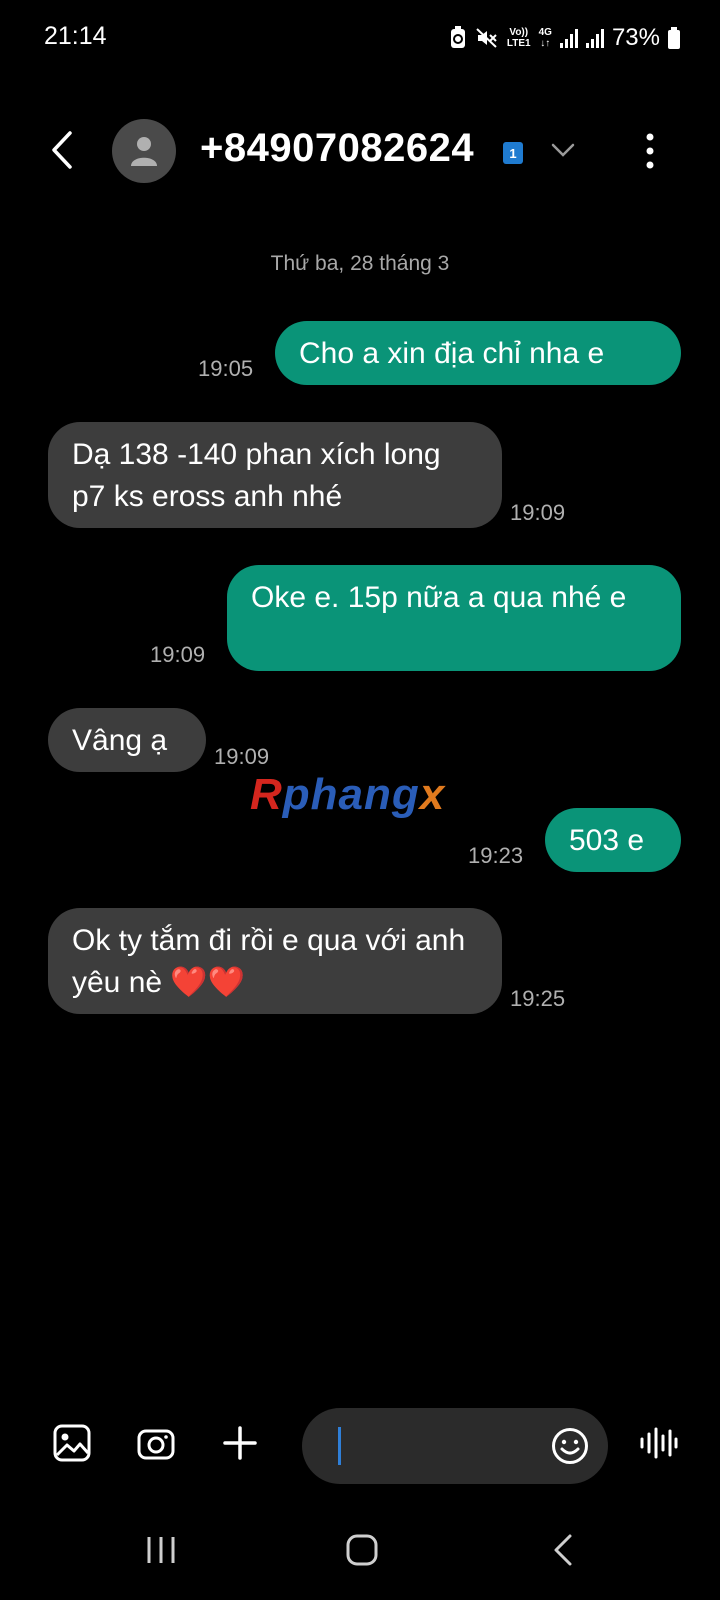 The height and width of the screenshot is (1600, 720). I want to click on more-vert-icon, so click(650, 151).